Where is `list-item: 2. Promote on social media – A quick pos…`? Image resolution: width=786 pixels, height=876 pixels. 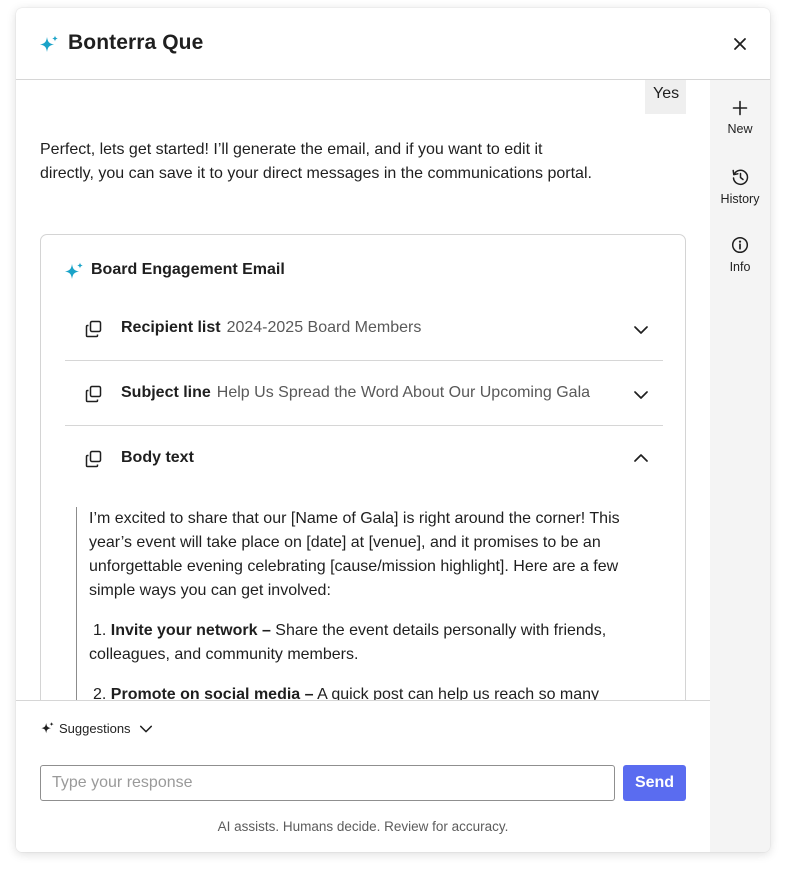
list-item: 2. Promote on social media – A quick pos… is located at coordinates (346, 693).